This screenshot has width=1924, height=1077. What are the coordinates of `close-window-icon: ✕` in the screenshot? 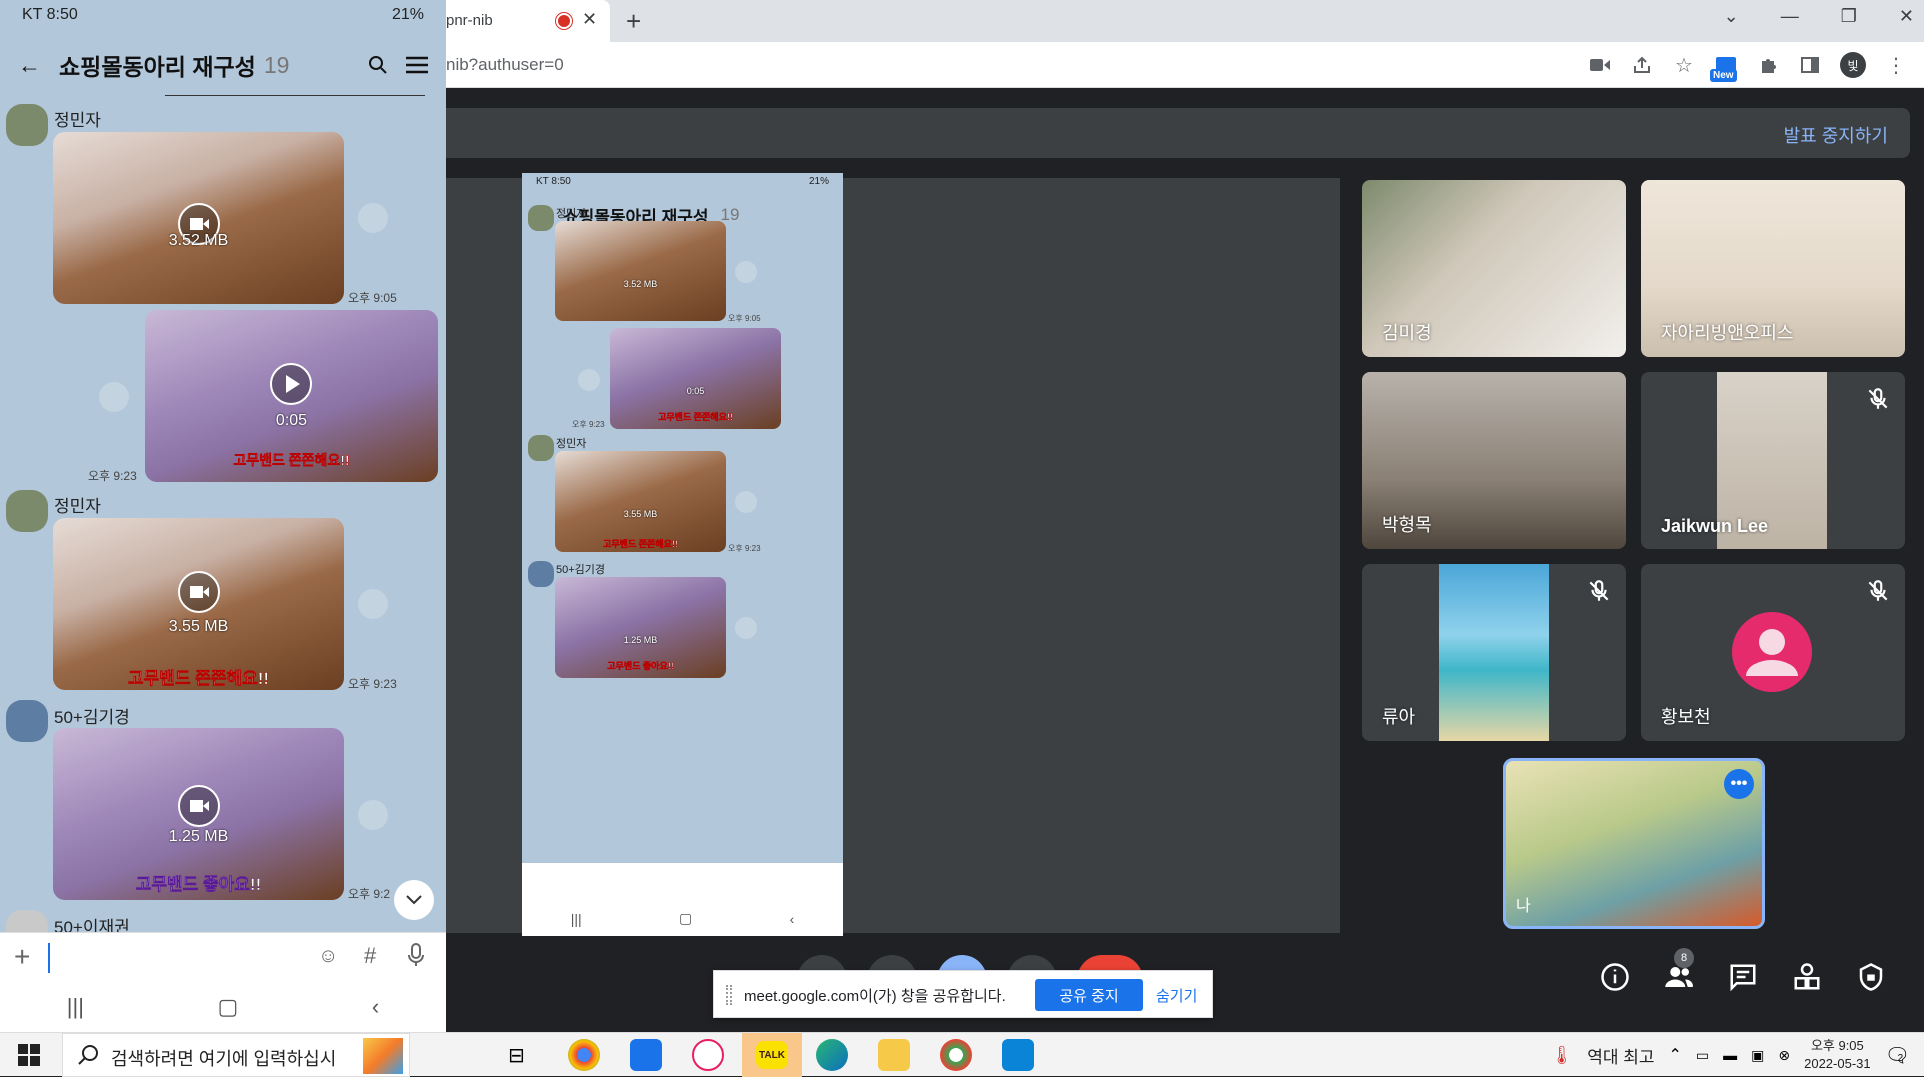 It's located at (1906, 16).